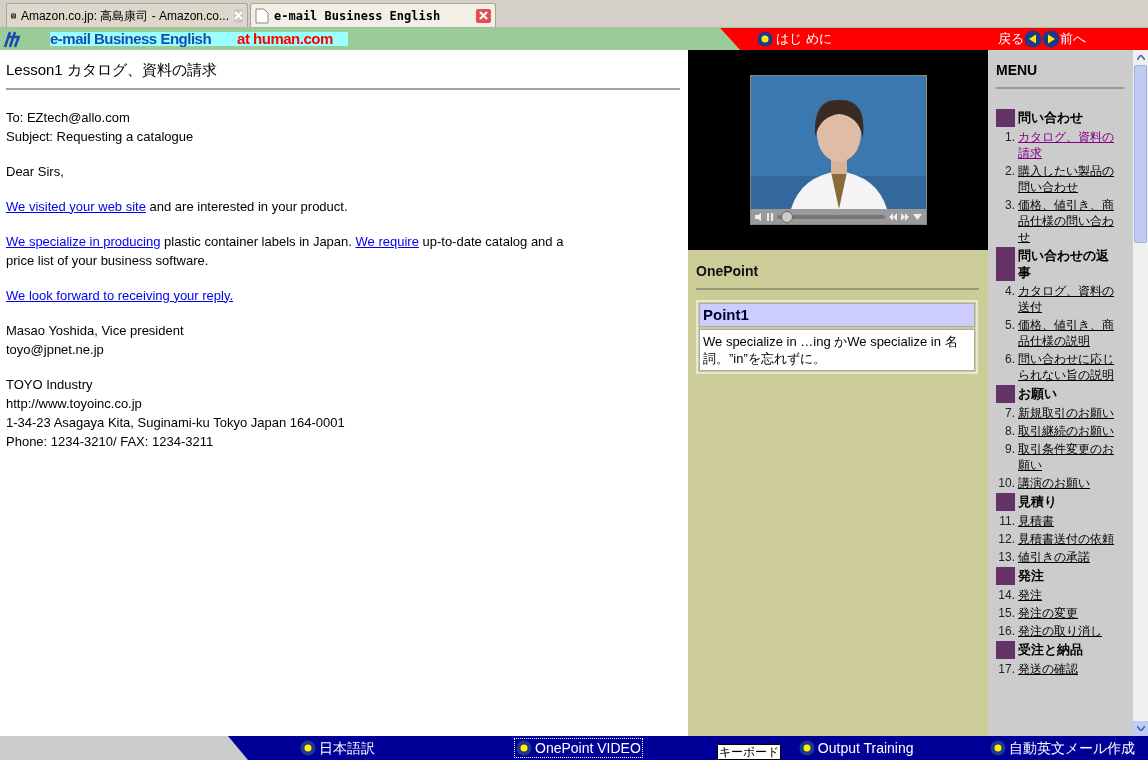 This screenshot has width=1148, height=760. I want to click on menu-title: MENU, so click(1060, 74).